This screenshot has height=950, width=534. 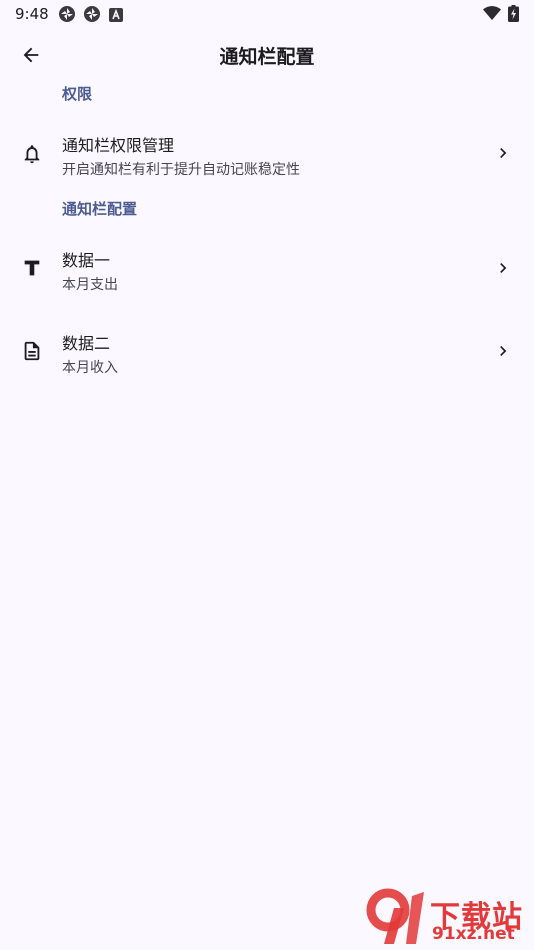 What do you see at coordinates (32, 154) in the screenshot?
I see `bell-icon` at bounding box center [32, 154].